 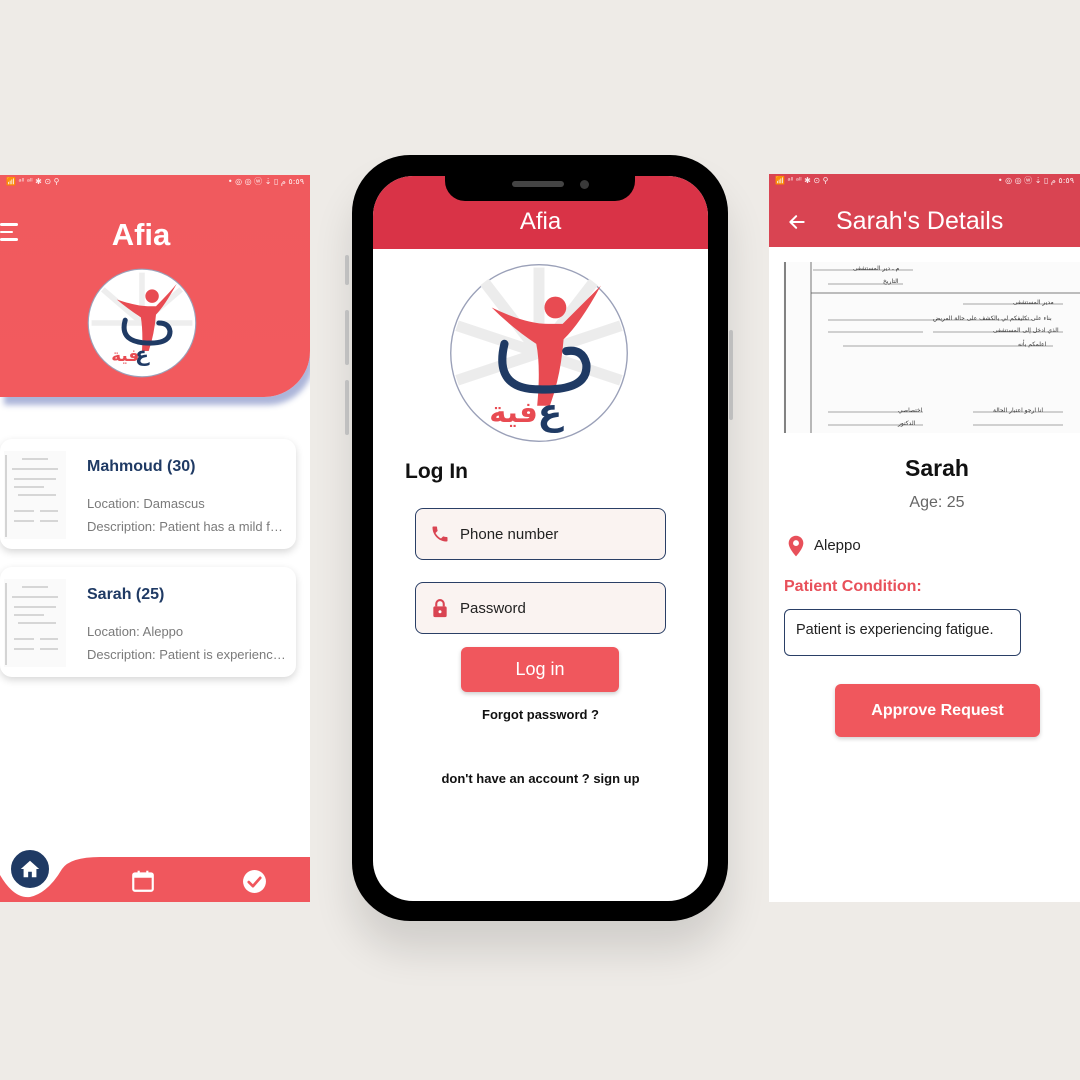 I want to click on login-heading: Log In, so click(x=436, y=471).